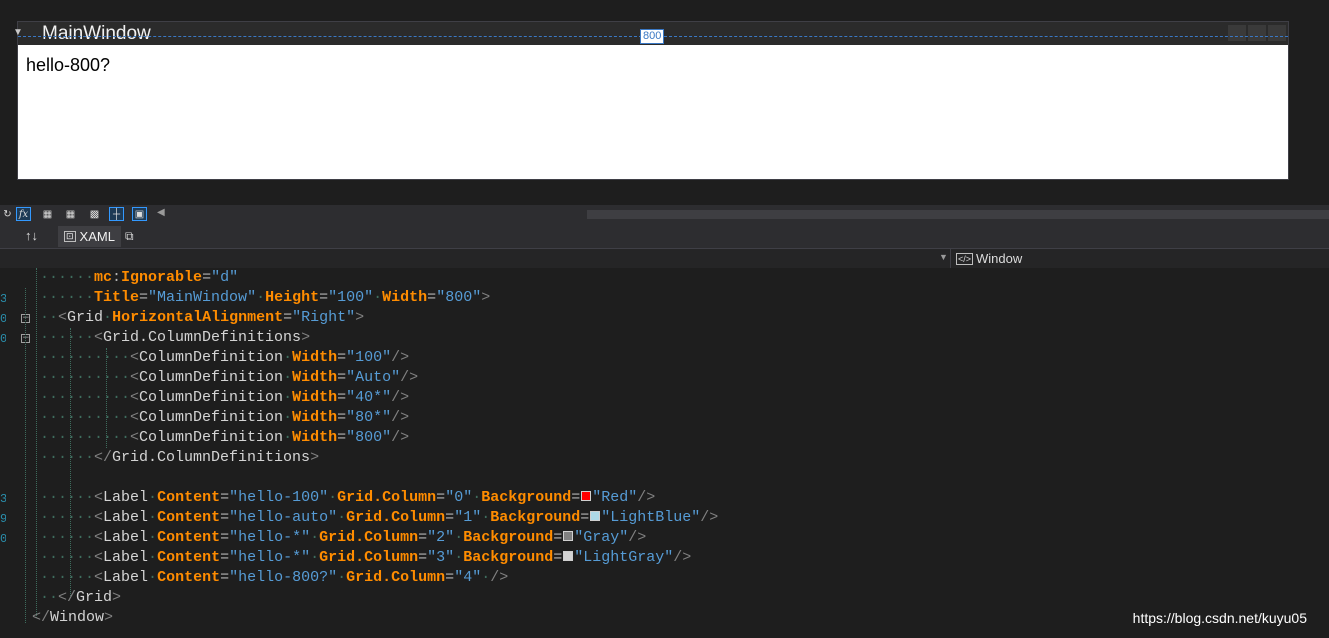  What do you see at coordinates (72, 618) in the screenshot?
I see `code-line: </Window>` at bounding box center [72, 618].